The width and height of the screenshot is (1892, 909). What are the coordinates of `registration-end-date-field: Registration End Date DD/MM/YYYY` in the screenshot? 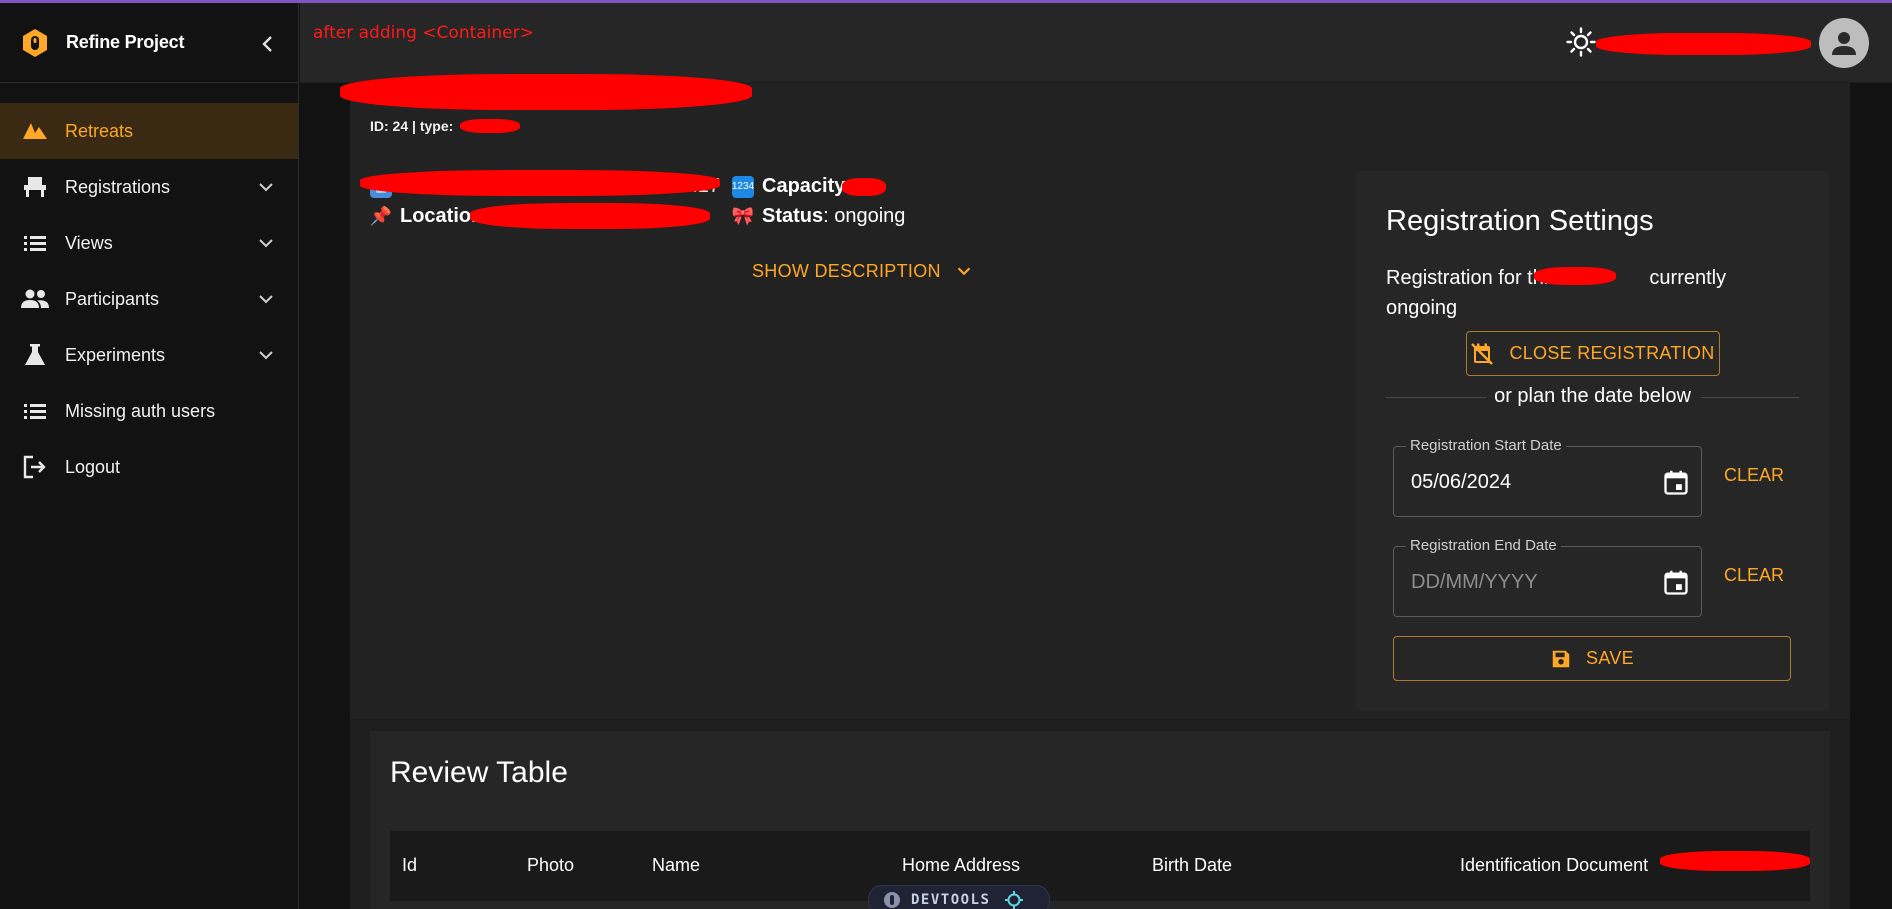 It's located at (1547, 577).